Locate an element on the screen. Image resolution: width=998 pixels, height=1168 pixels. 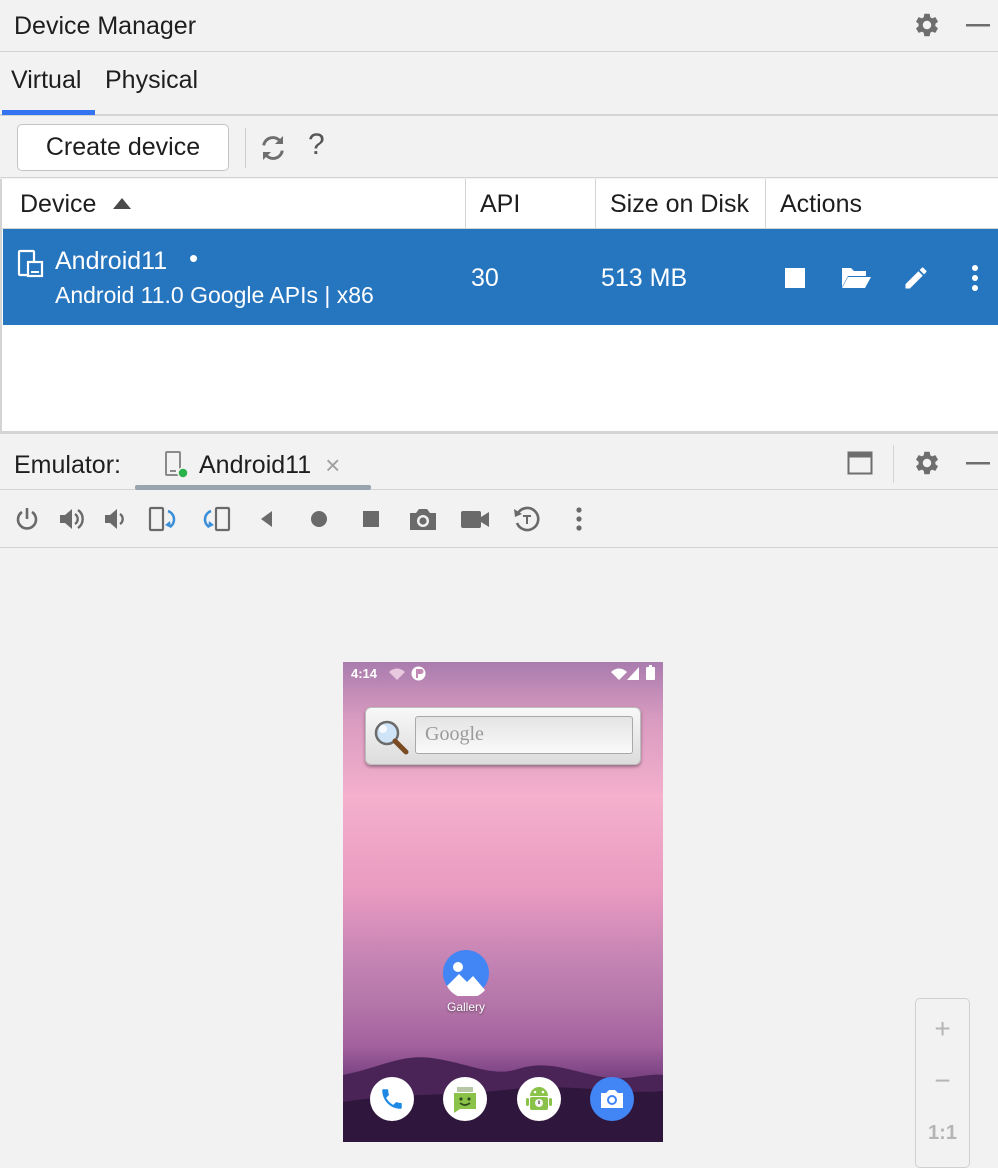
battery-icon is located at coordinates (650, 672).